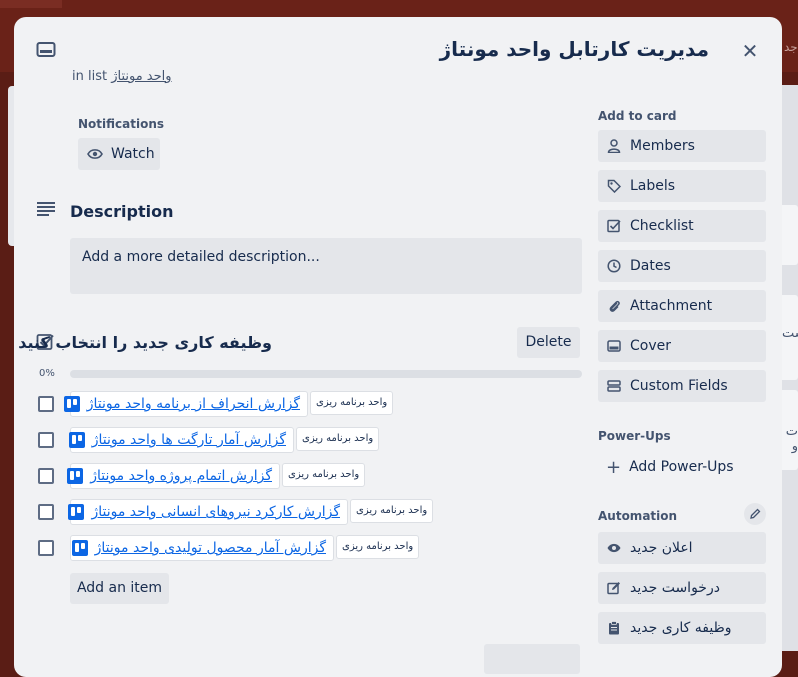 This screenshot has height=677, width=798. Describe the element at coordinates (141, 76) in the screenshot. I see `list-link: واحد مونتاژ` at that location.